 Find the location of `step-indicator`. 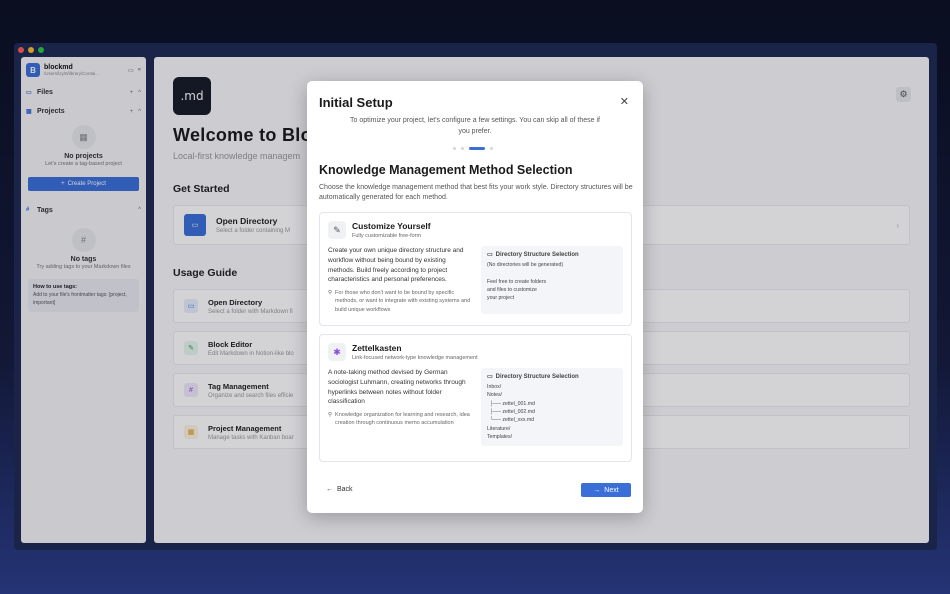

step-indicator is located at coordinates (473, 148).